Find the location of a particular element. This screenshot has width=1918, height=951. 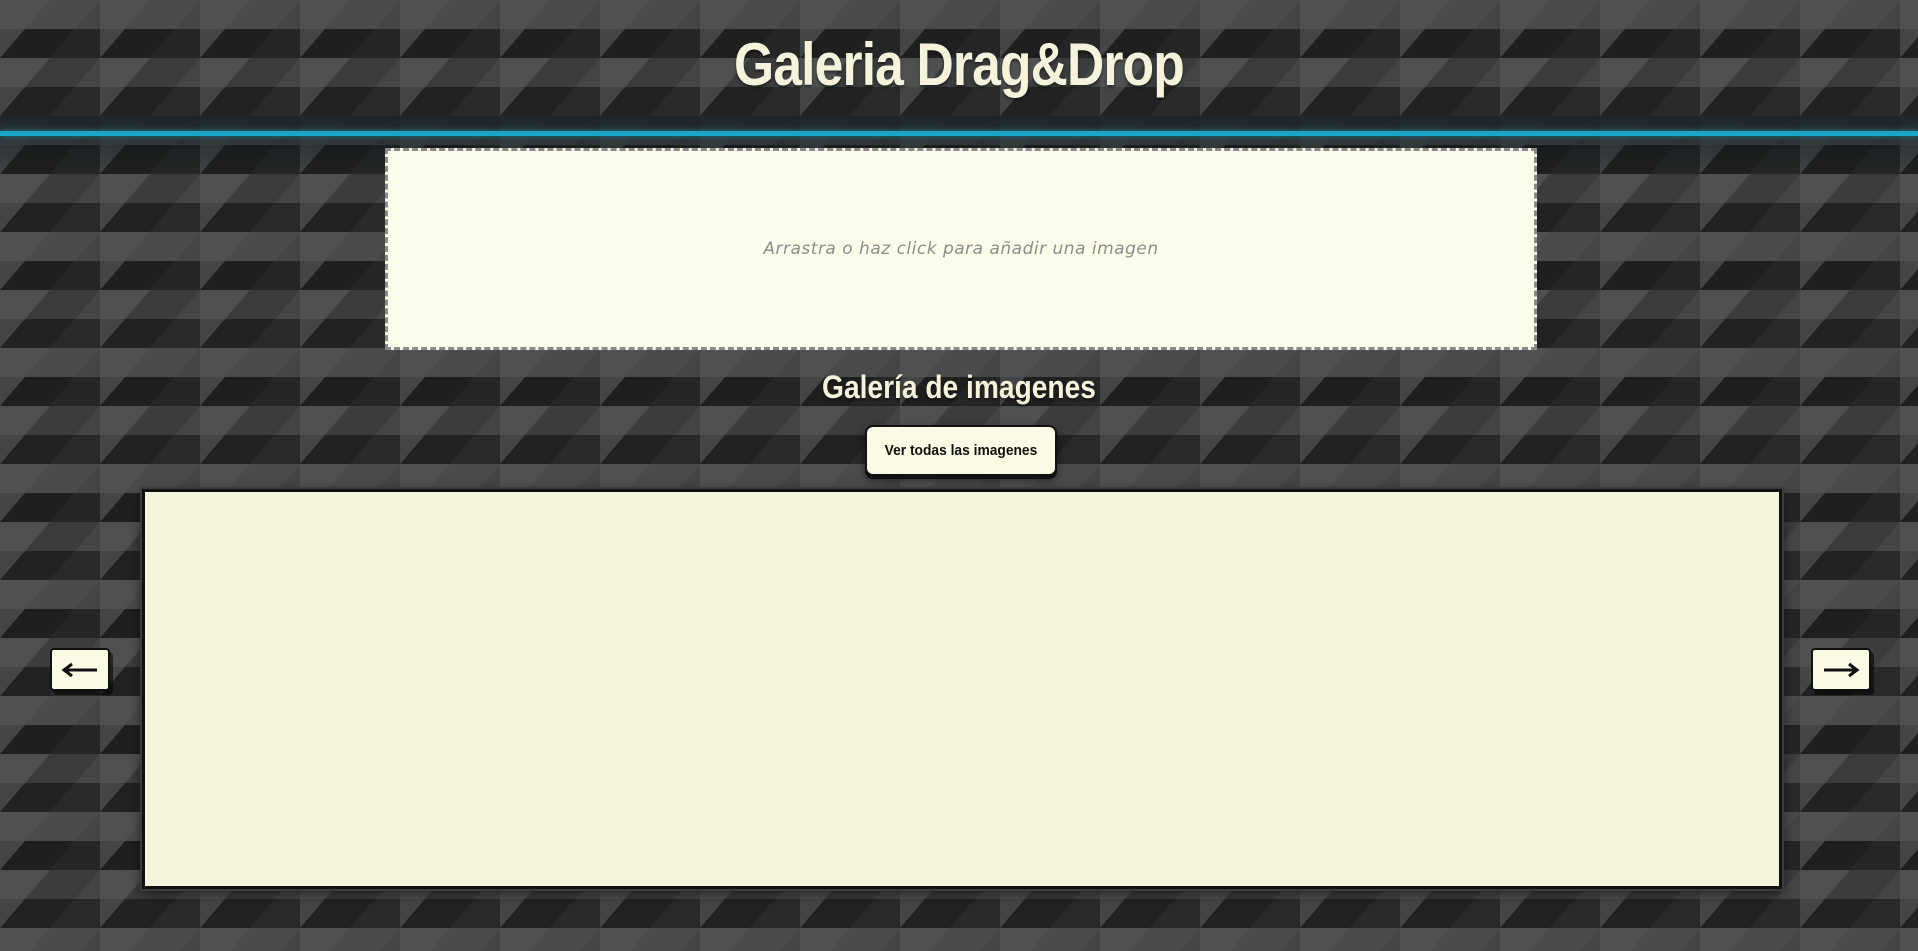

arrow-left-icon is located at coordinates (79, 669).